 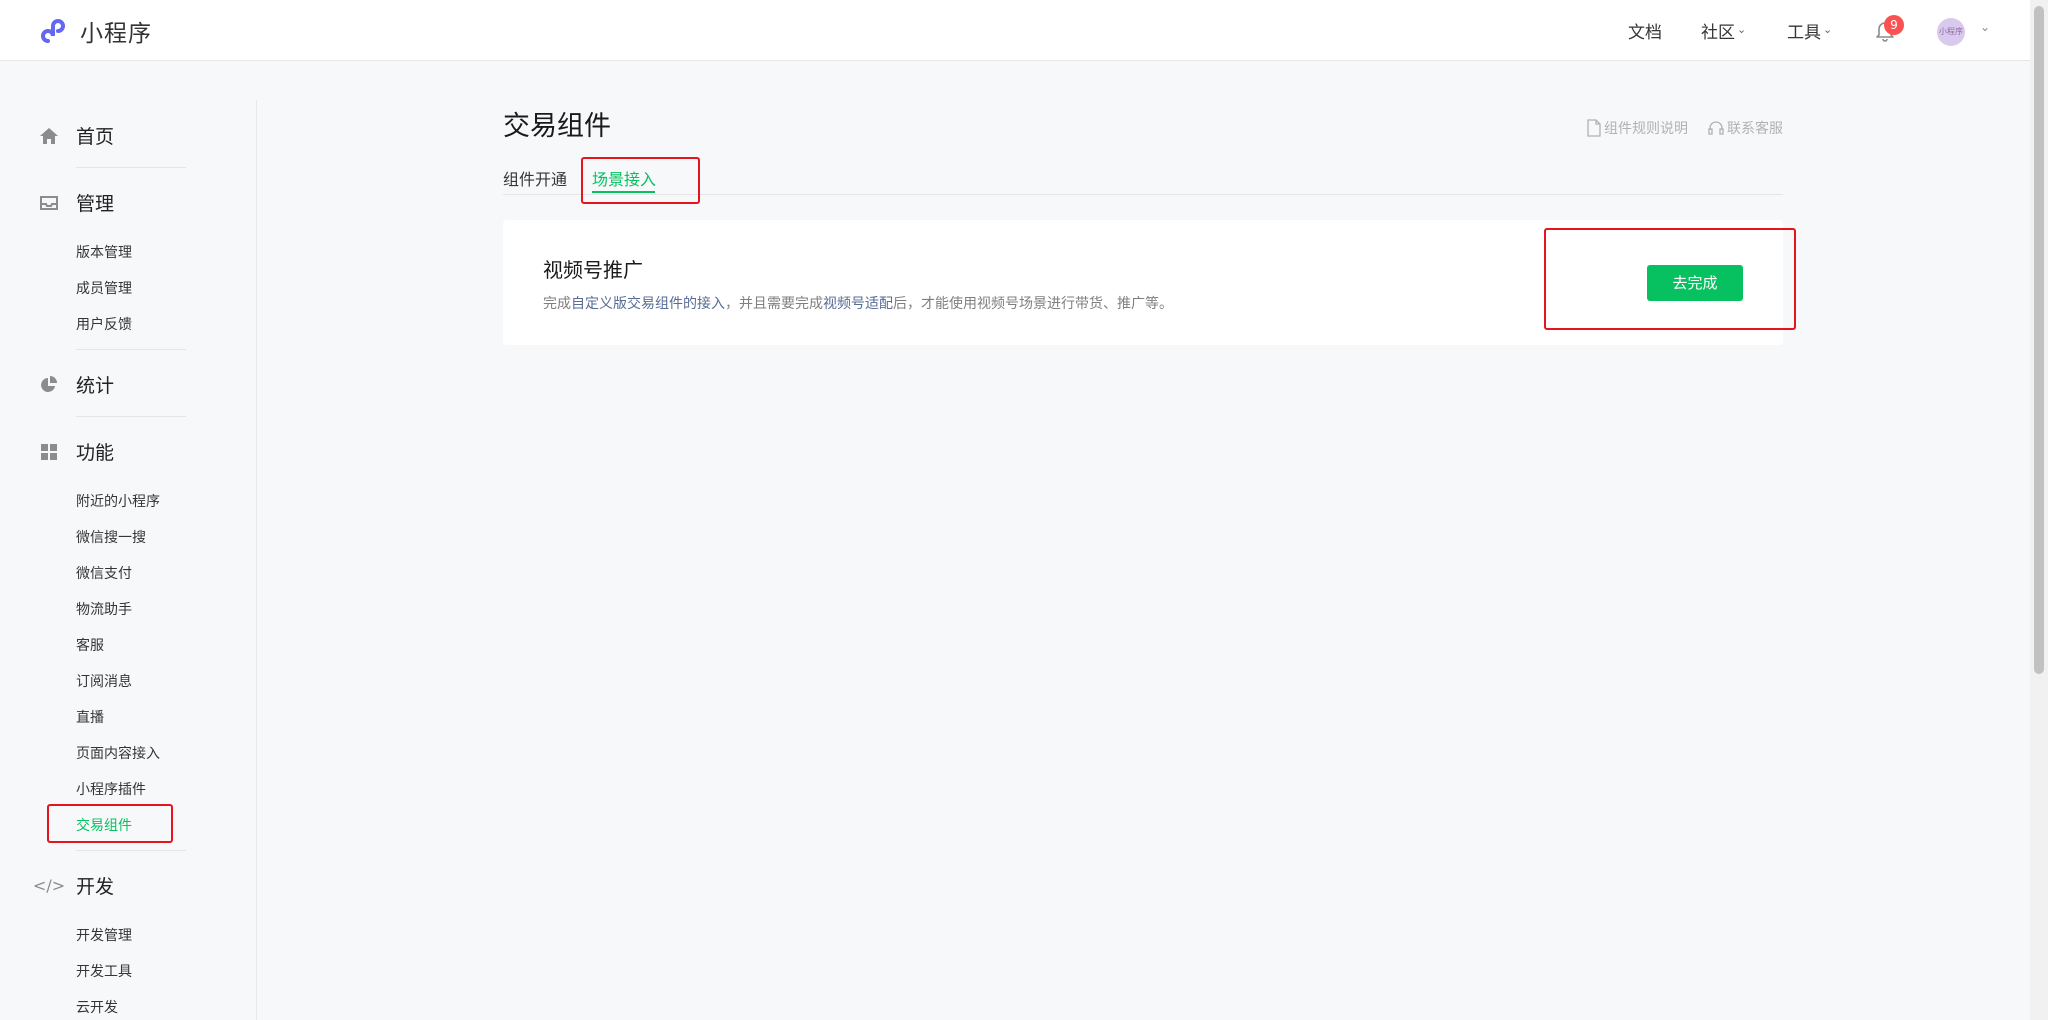 I want to click on rules-link-label: 组件规则说明, so click(x=1646, y=129).